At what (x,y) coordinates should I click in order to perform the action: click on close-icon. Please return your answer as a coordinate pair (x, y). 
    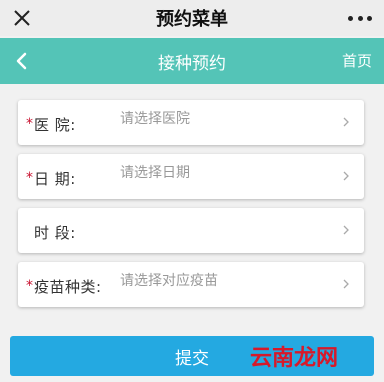
    Looking at the image, I should click on (22, 18).